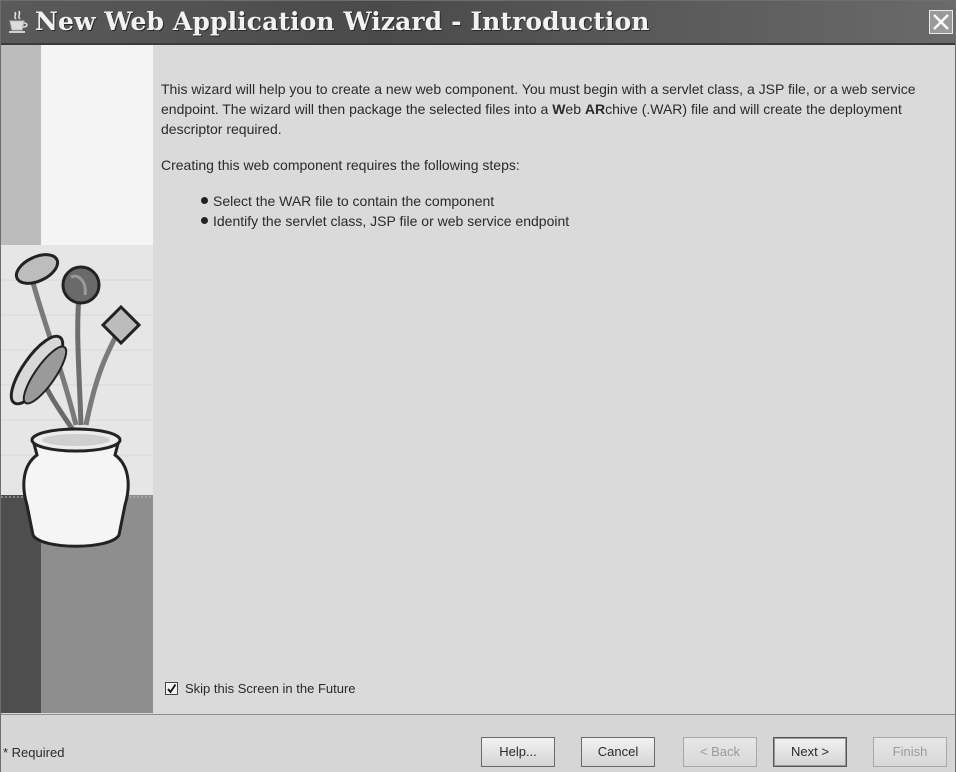  What do you see at coordinates (18, 21) in the screenshot?
I see `java-cup-icon` at bounding box center [18, 21].